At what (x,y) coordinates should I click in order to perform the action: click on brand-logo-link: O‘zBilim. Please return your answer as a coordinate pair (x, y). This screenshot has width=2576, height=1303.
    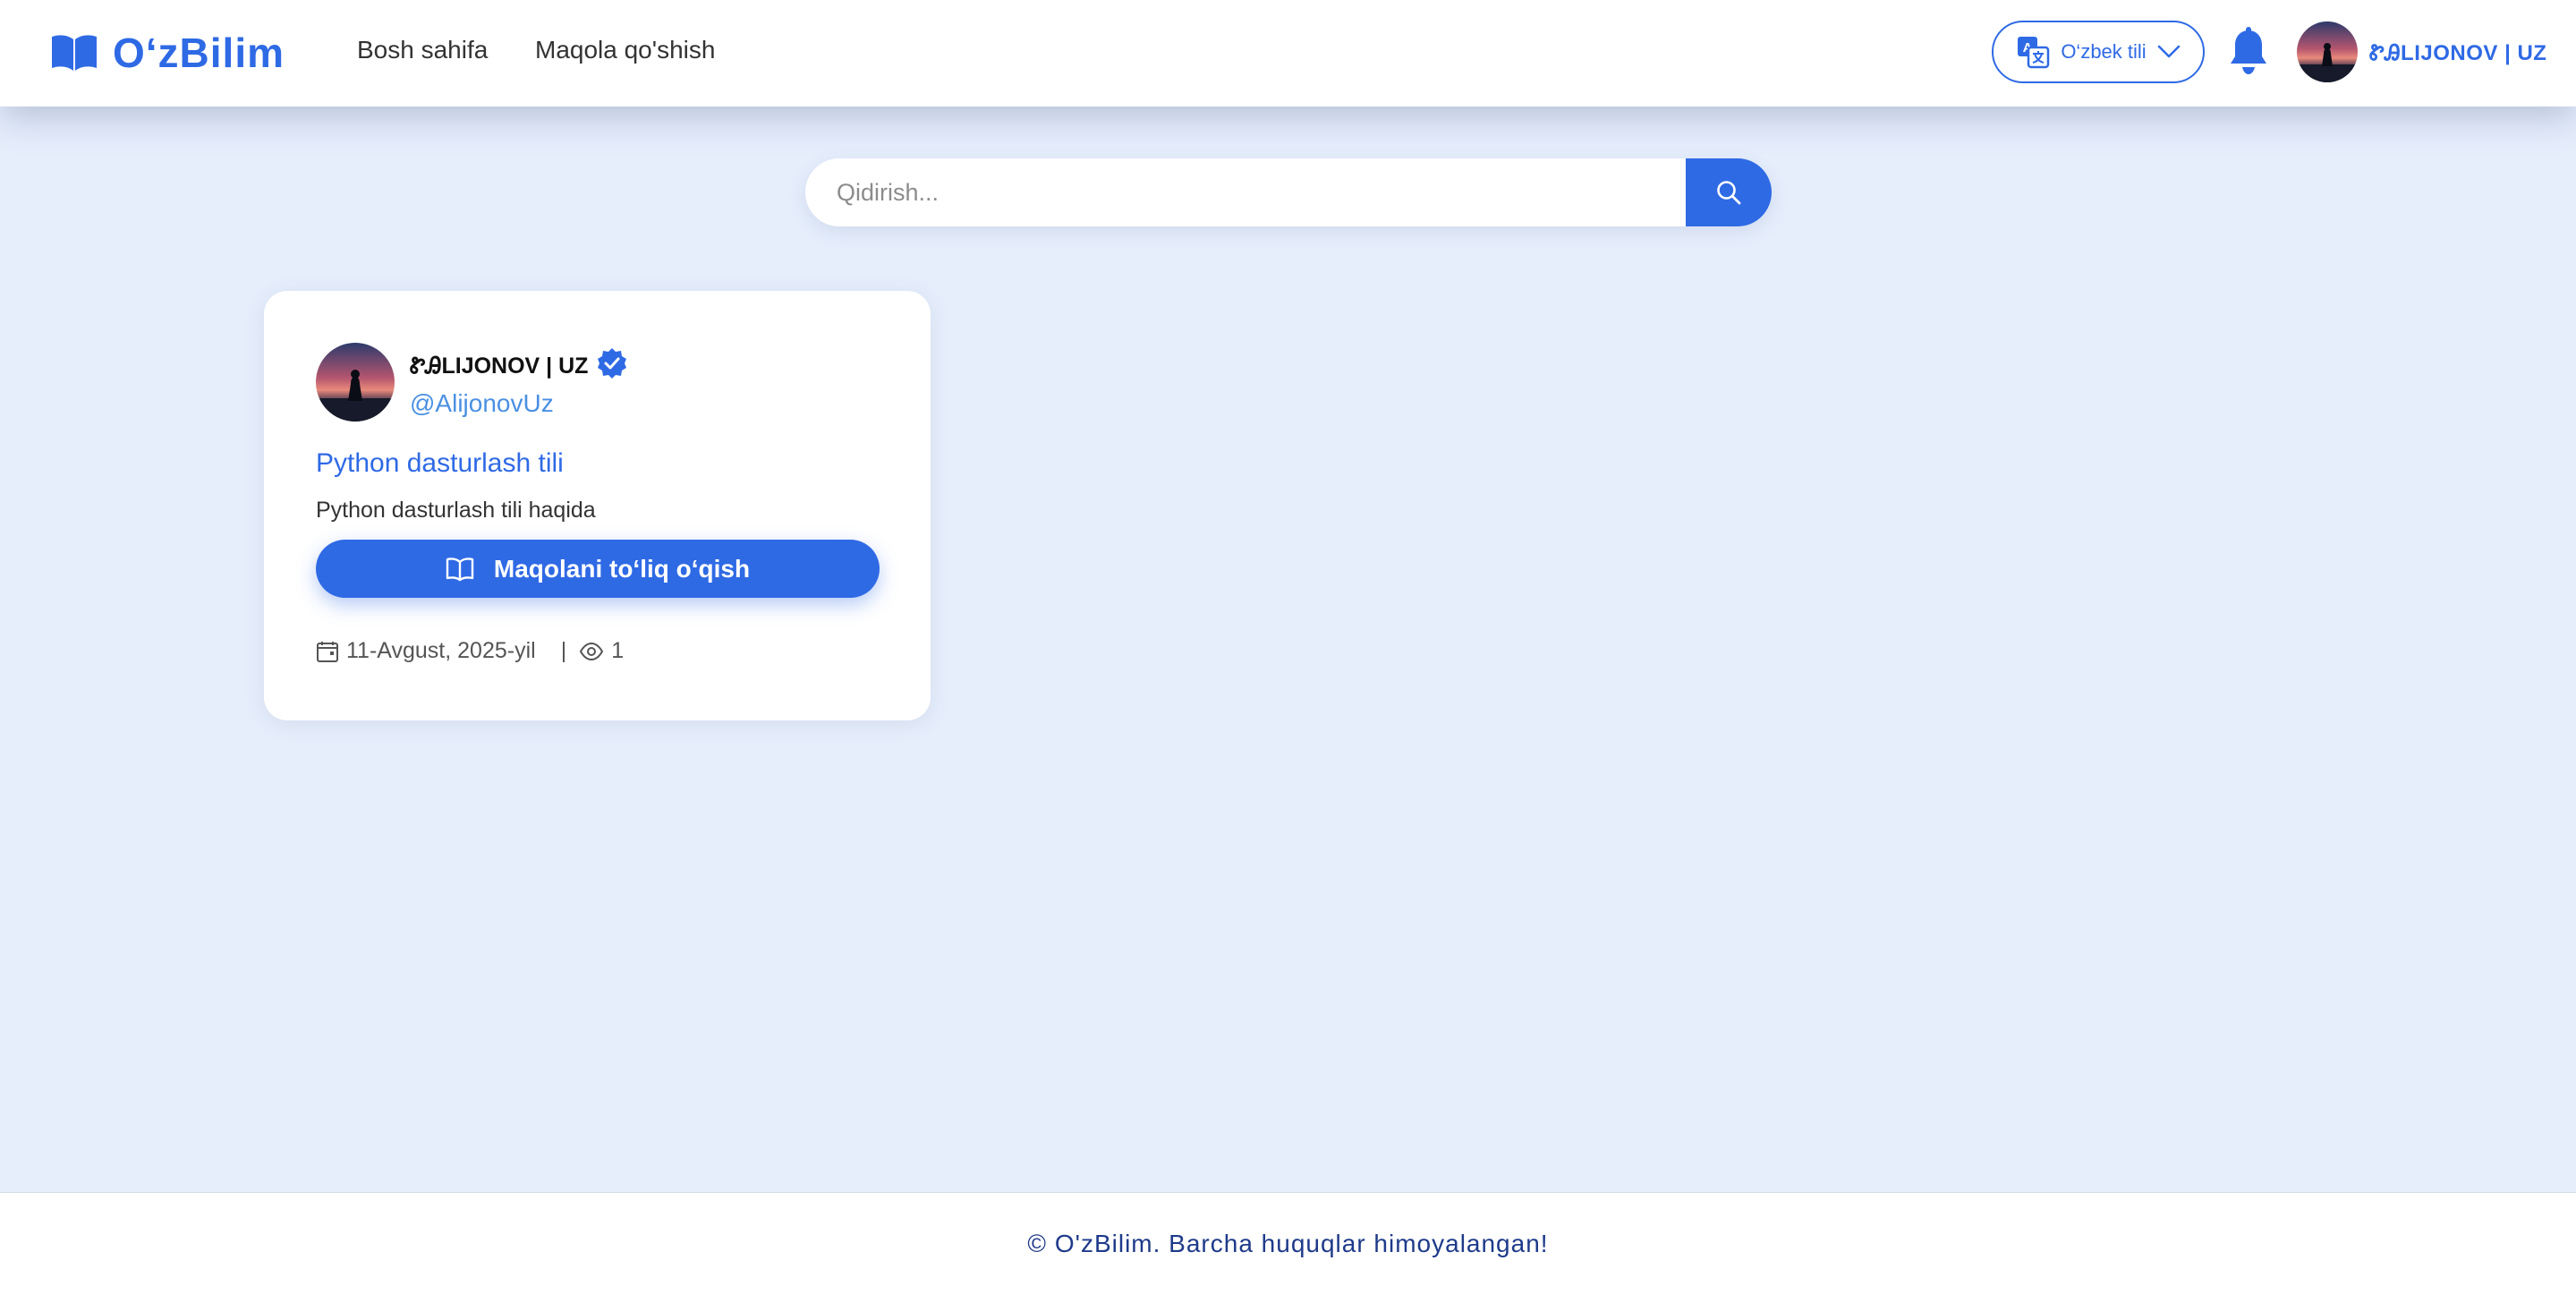
    Looking at the image, I should click on (167, 53).